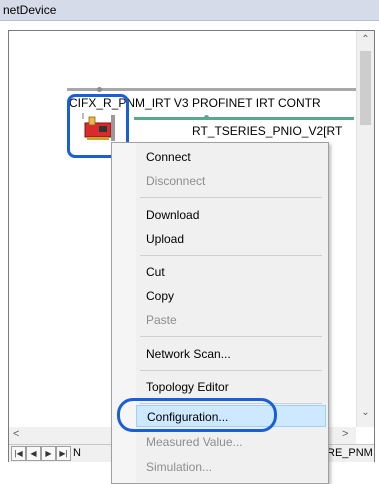 This screenshot has height=484, width=379. I want to click on vertical-scroll-thumb, so click(365, 88).